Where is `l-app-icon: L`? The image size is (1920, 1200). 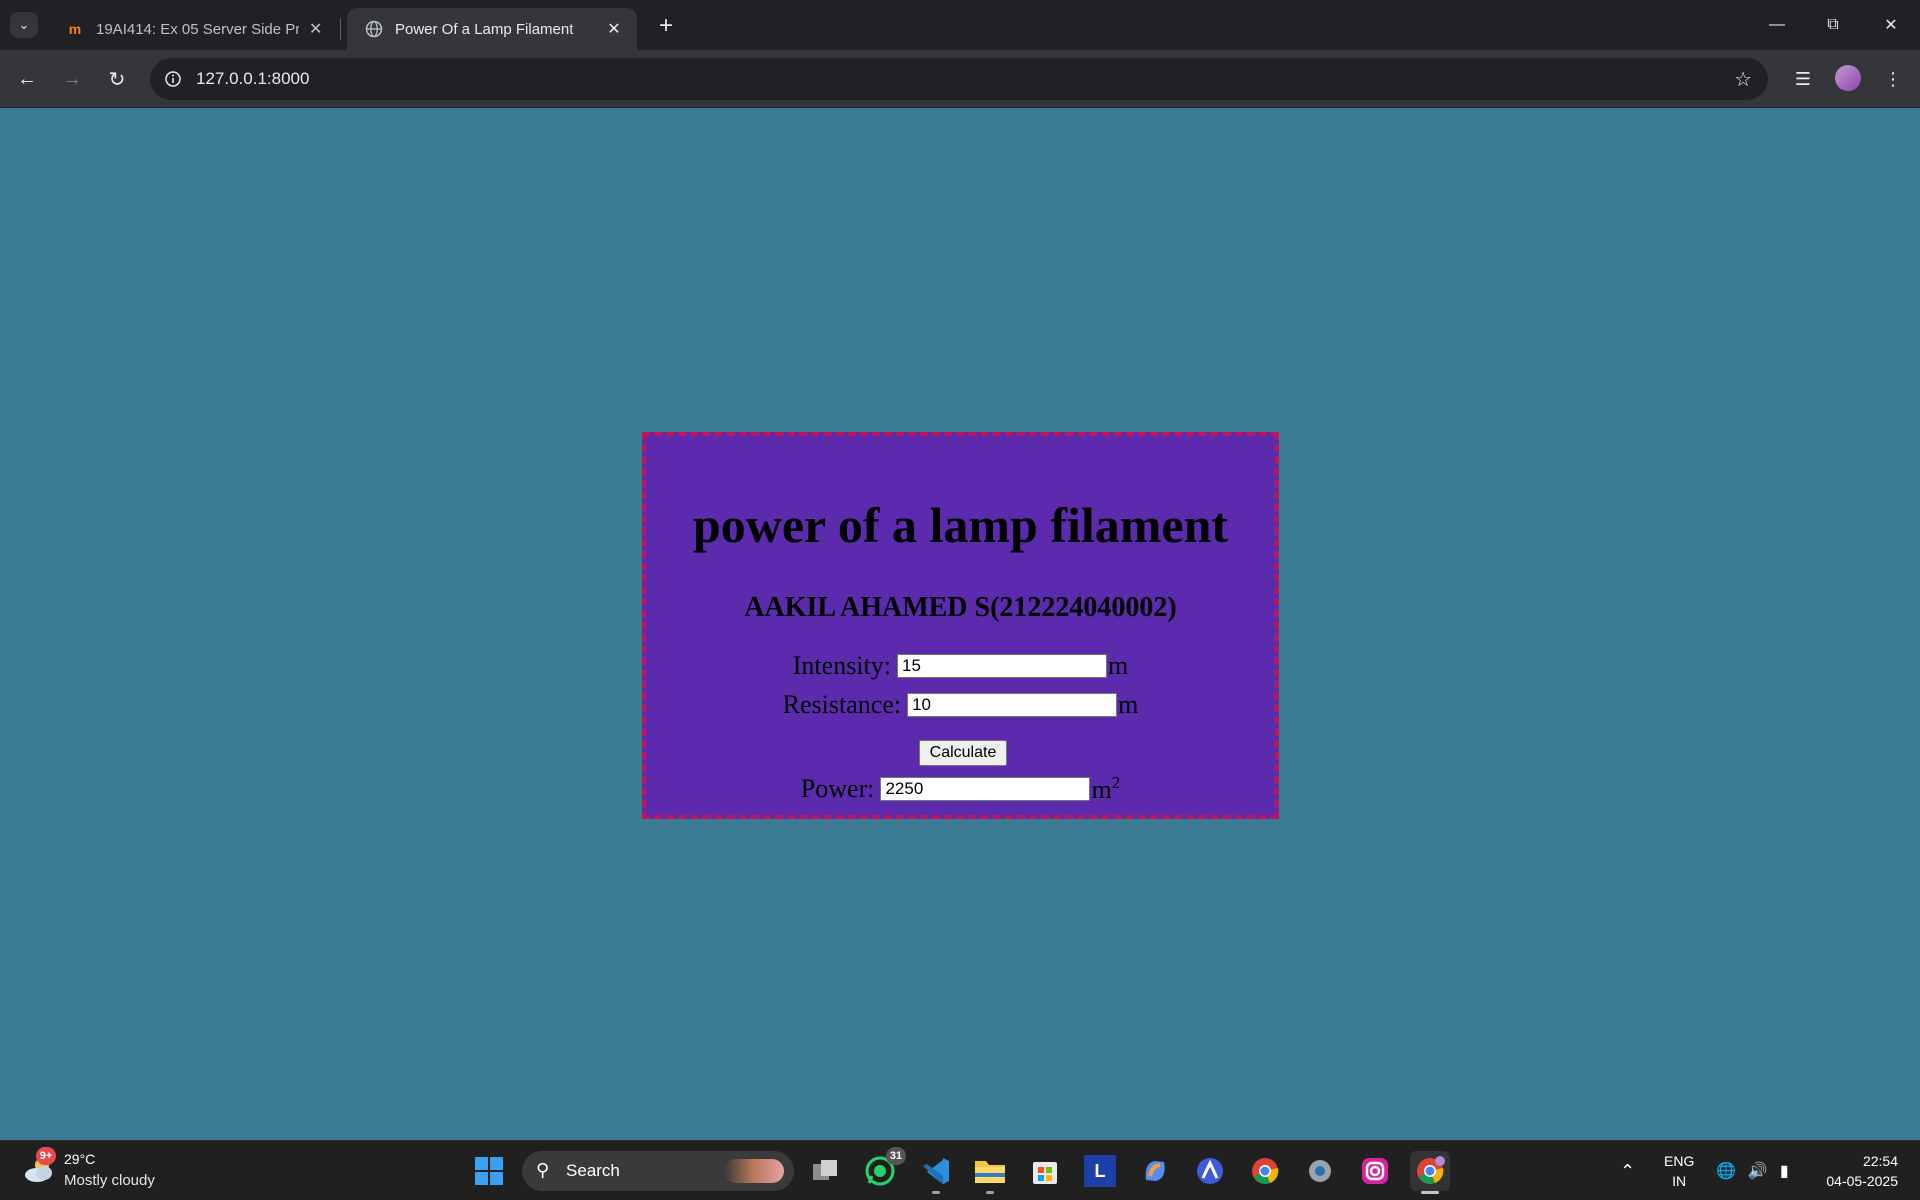
l-app-icon: L is located at coordinates (1100, 1171).